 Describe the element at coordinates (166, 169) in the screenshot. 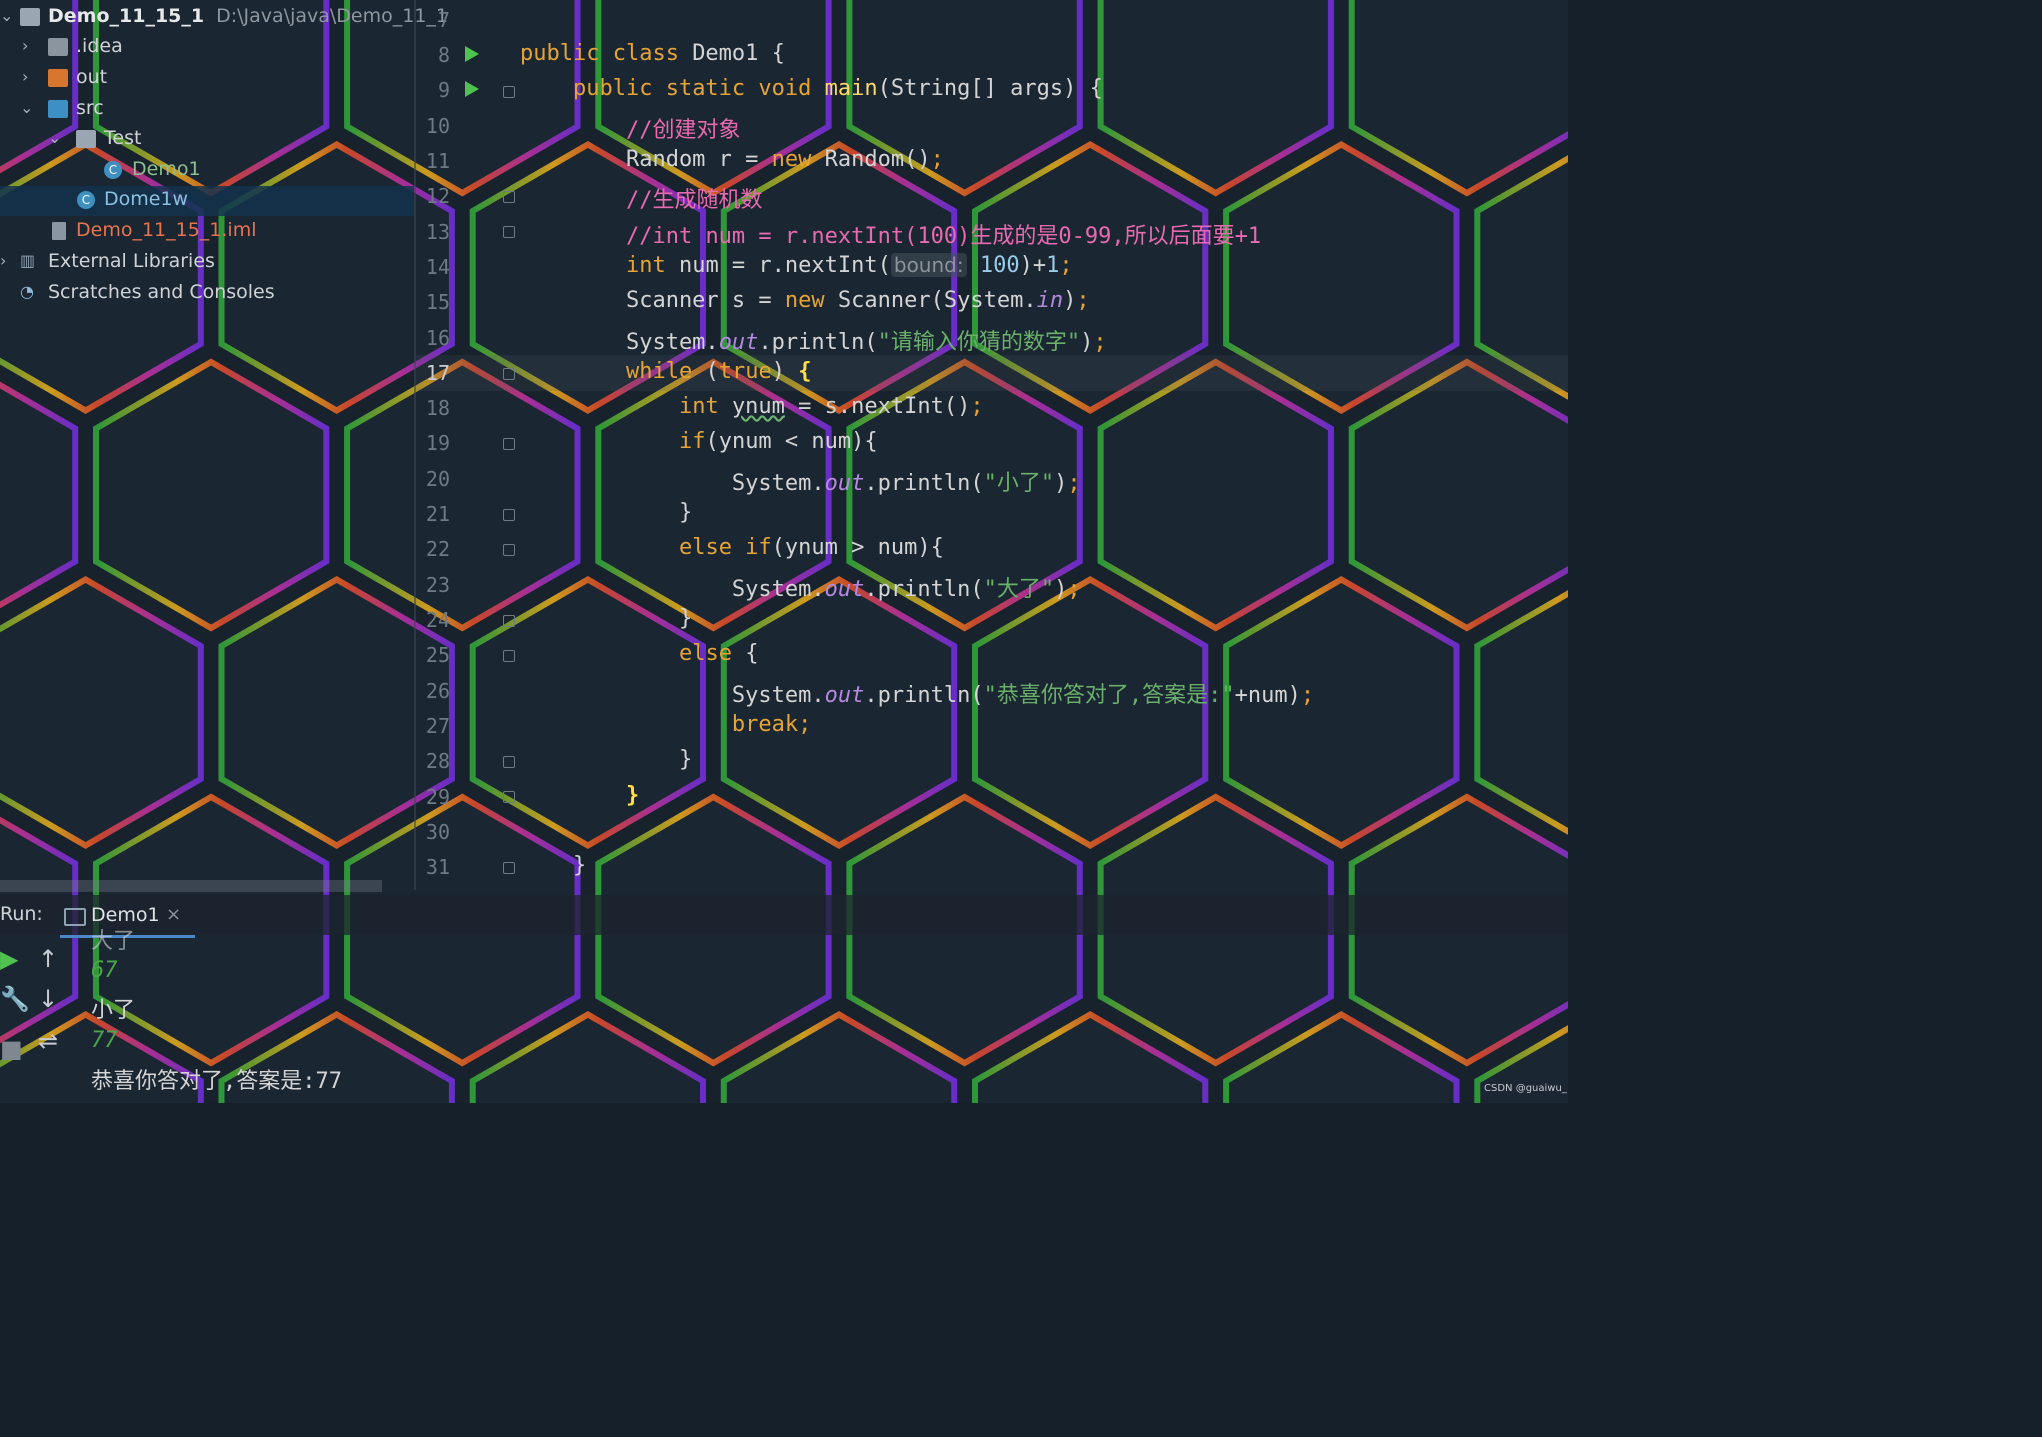

I see `tree-item-label: Demo1` at that location.